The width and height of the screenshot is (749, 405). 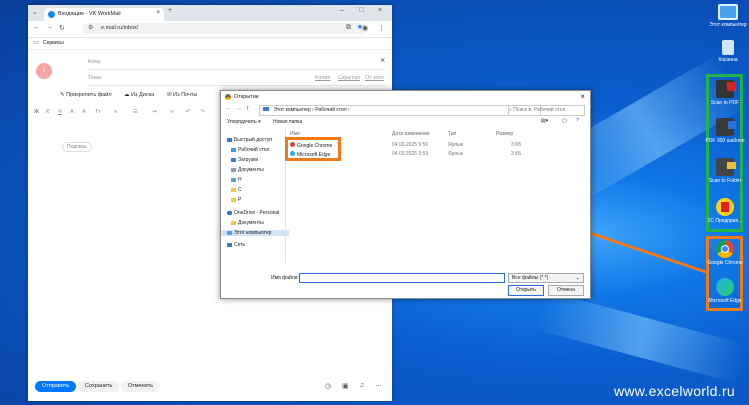 I want to click on from-disk-button: ☁ Из Диска, so click(x=139, y=95).